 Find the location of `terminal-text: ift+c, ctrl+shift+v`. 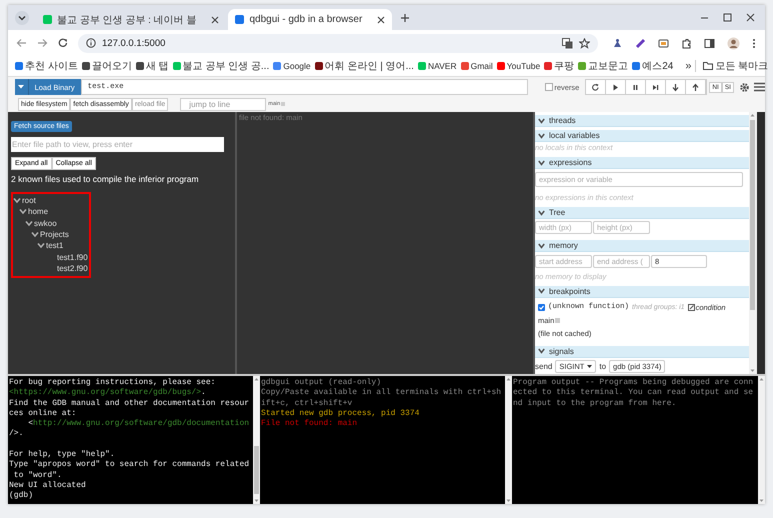

terminal-text: ift+c, ctrl+shift+v is located at coordinates (306, 403).